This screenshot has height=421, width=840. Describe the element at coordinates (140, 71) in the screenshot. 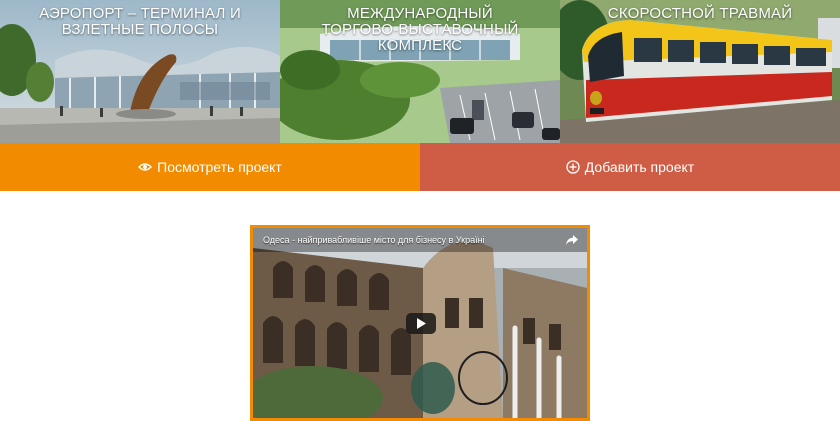

I see `project-tile-airport: АЭРОПОРТ – ТЕРМИНАЛ И ВЗЛЕТНЫЕ ПОЛОСЫ` at that location.